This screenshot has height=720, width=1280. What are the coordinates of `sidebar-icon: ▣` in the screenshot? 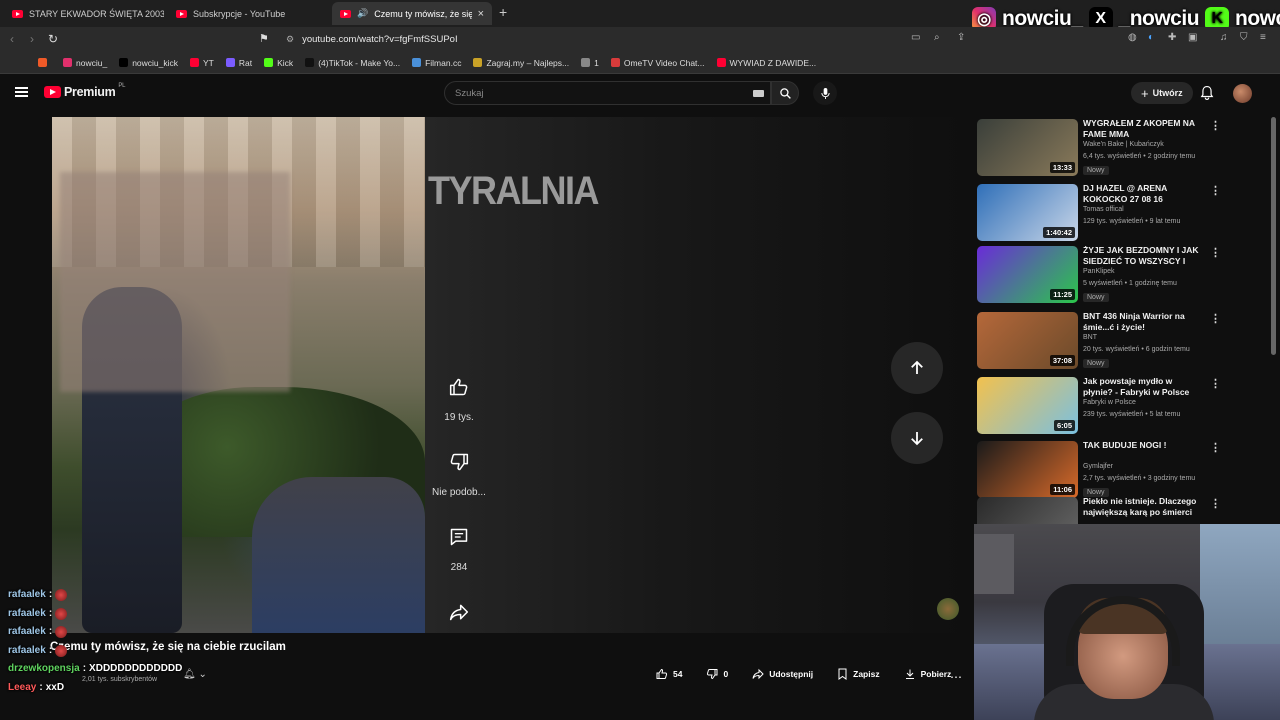 It's located at (1192, 37).